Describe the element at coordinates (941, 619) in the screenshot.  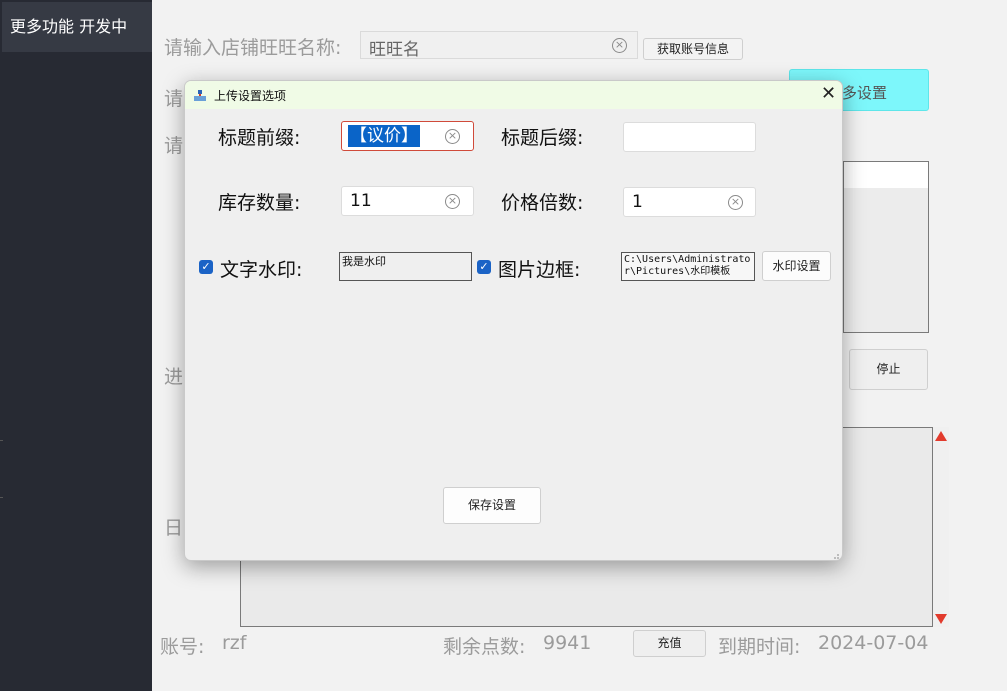
I see `scroll-down-arrow-icon` at that location.